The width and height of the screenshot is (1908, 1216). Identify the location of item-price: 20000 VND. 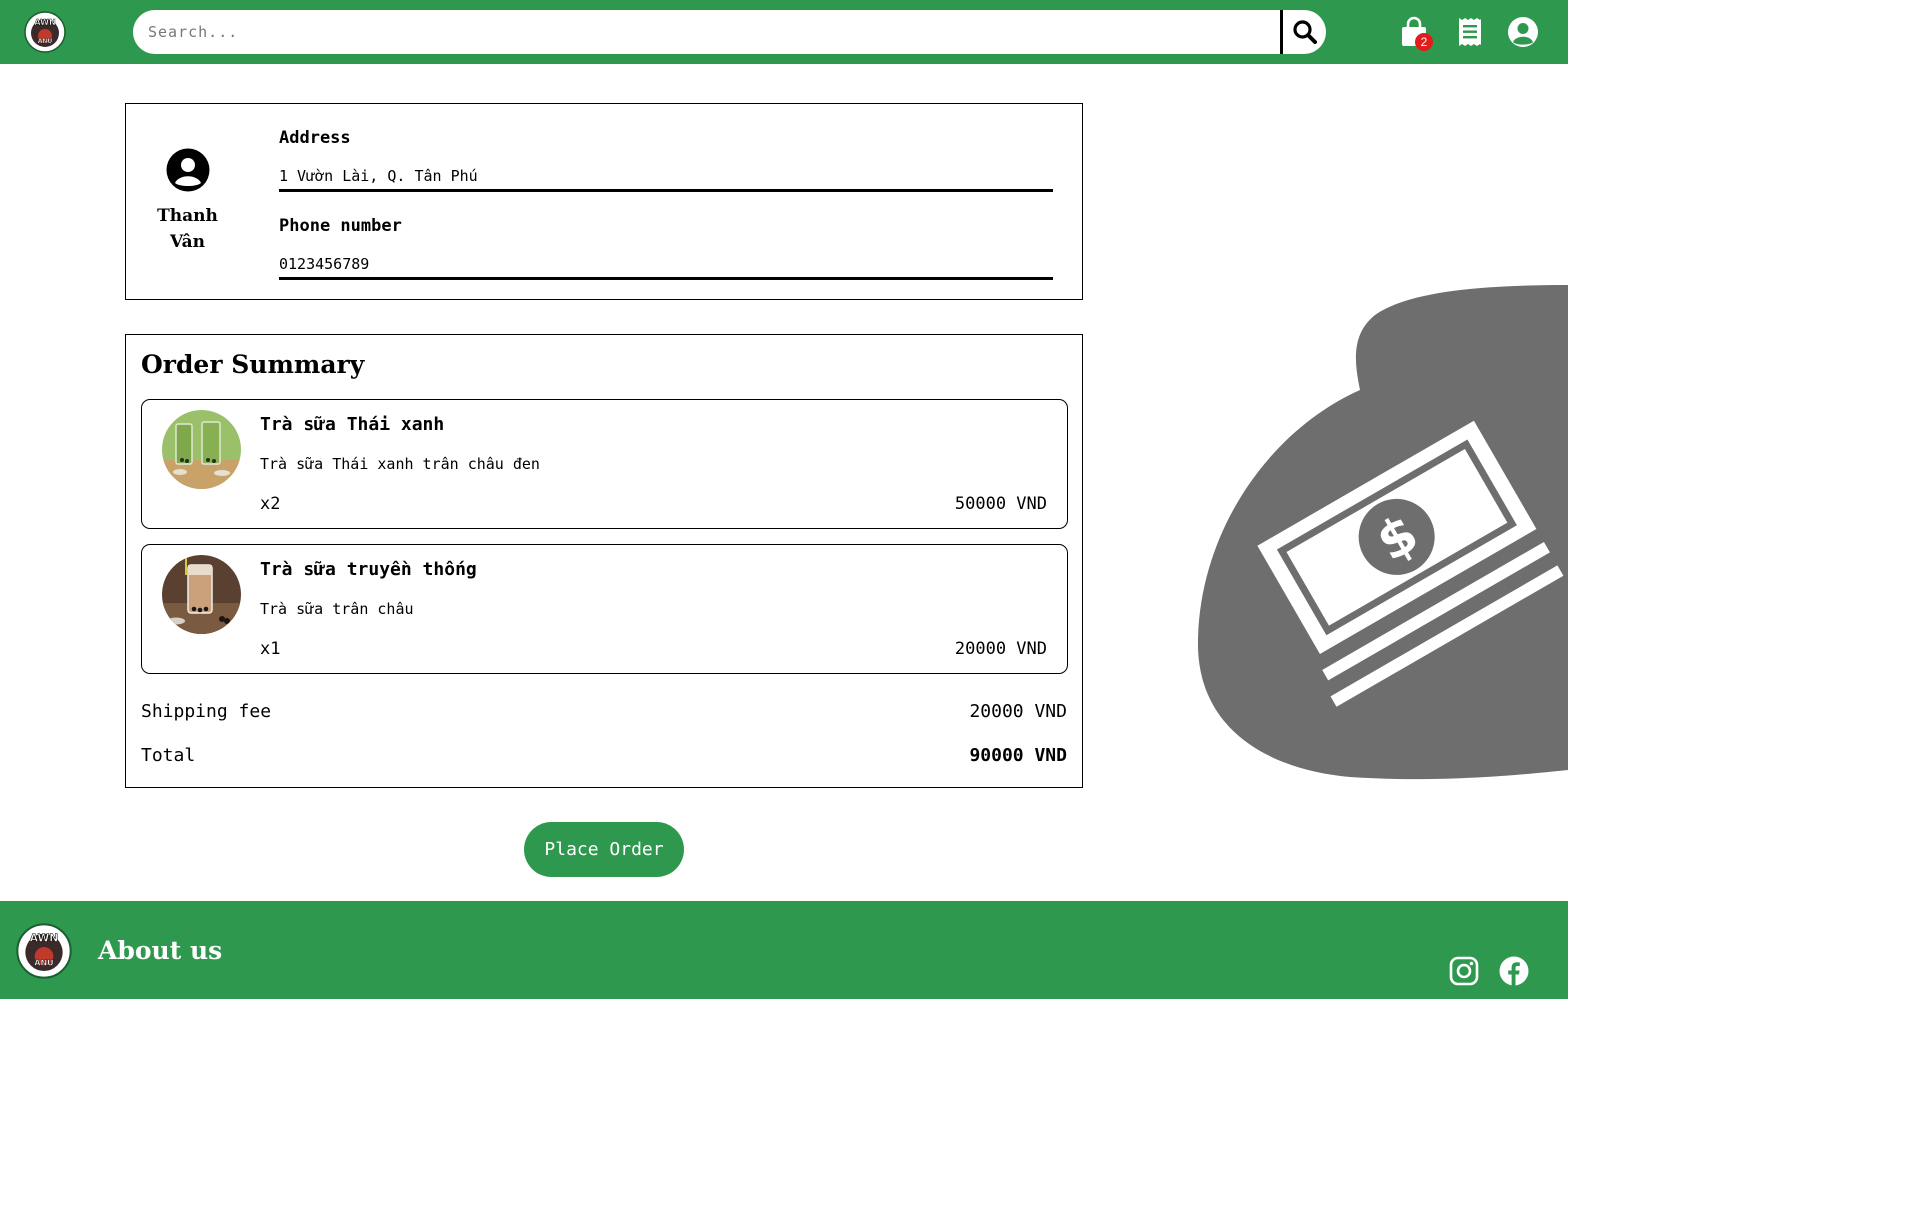
(1000, 649).